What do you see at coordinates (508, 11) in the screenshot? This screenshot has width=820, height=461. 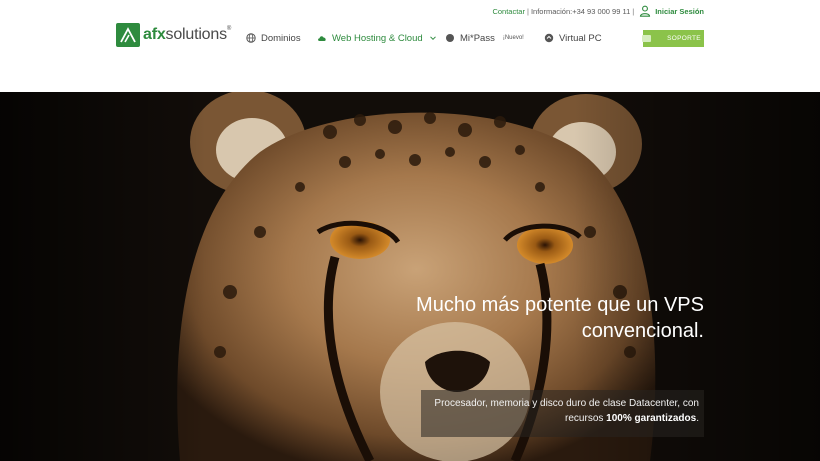 I see `contact-link: Contactar` at bounding box center [508, 11].